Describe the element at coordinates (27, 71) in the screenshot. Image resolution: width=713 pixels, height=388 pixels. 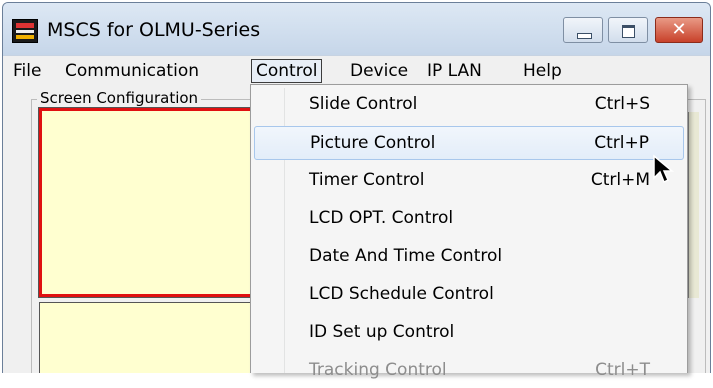
I see `menu-file: File` at that location.